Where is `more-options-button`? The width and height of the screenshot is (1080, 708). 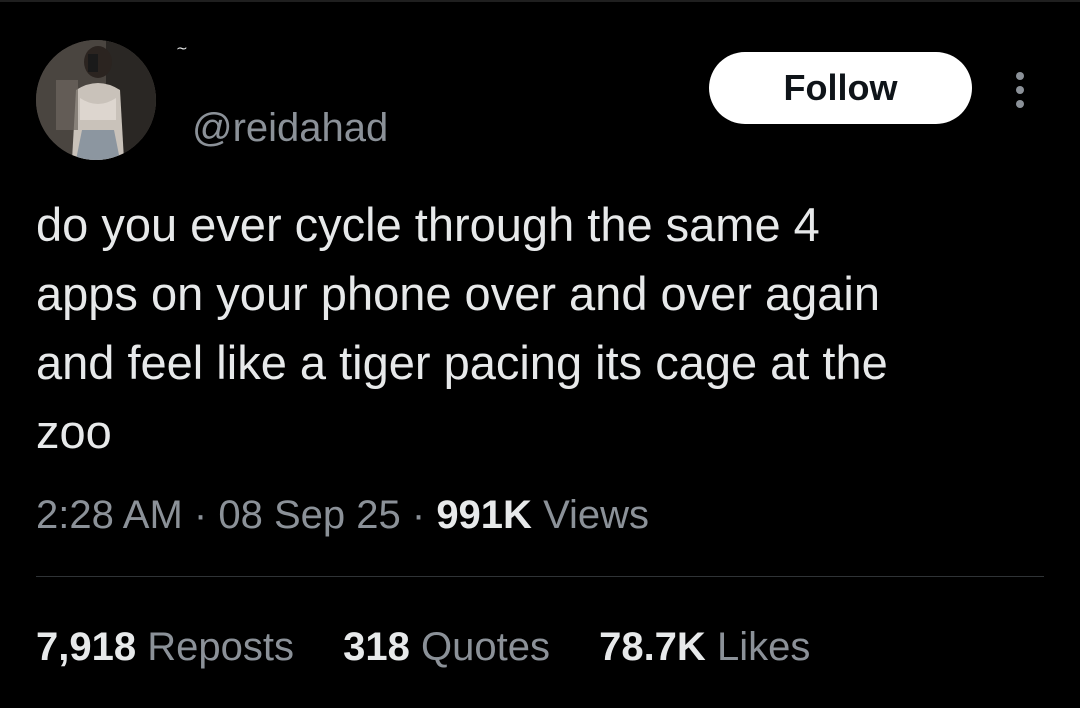 more-options-button is located at coordinates (1020, 90).